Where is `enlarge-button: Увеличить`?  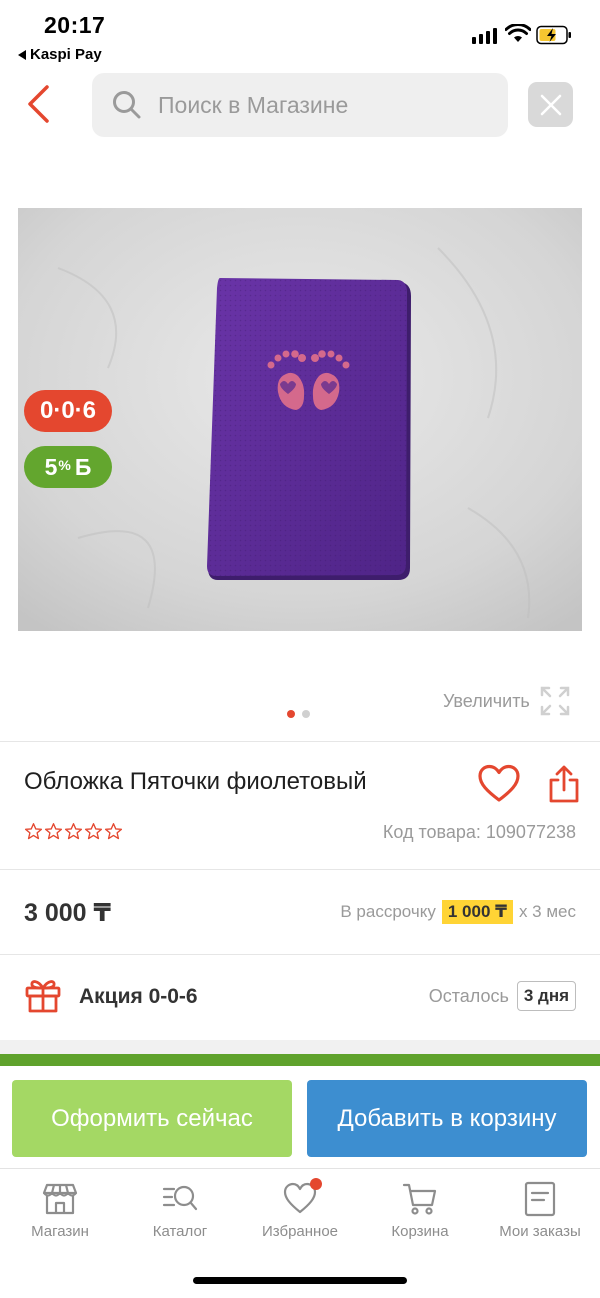 enlarge-button: Увеличить is located at coordinates (506, 701).